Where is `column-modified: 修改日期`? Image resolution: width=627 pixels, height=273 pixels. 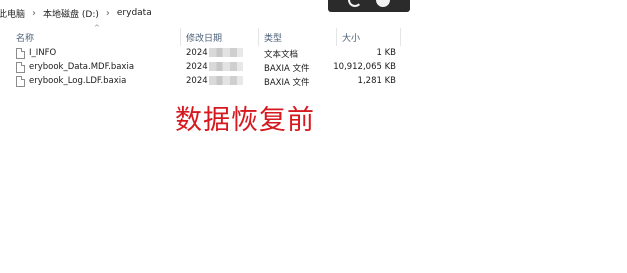
column-modified: 修改日期 is located at coordinates (204, 37).